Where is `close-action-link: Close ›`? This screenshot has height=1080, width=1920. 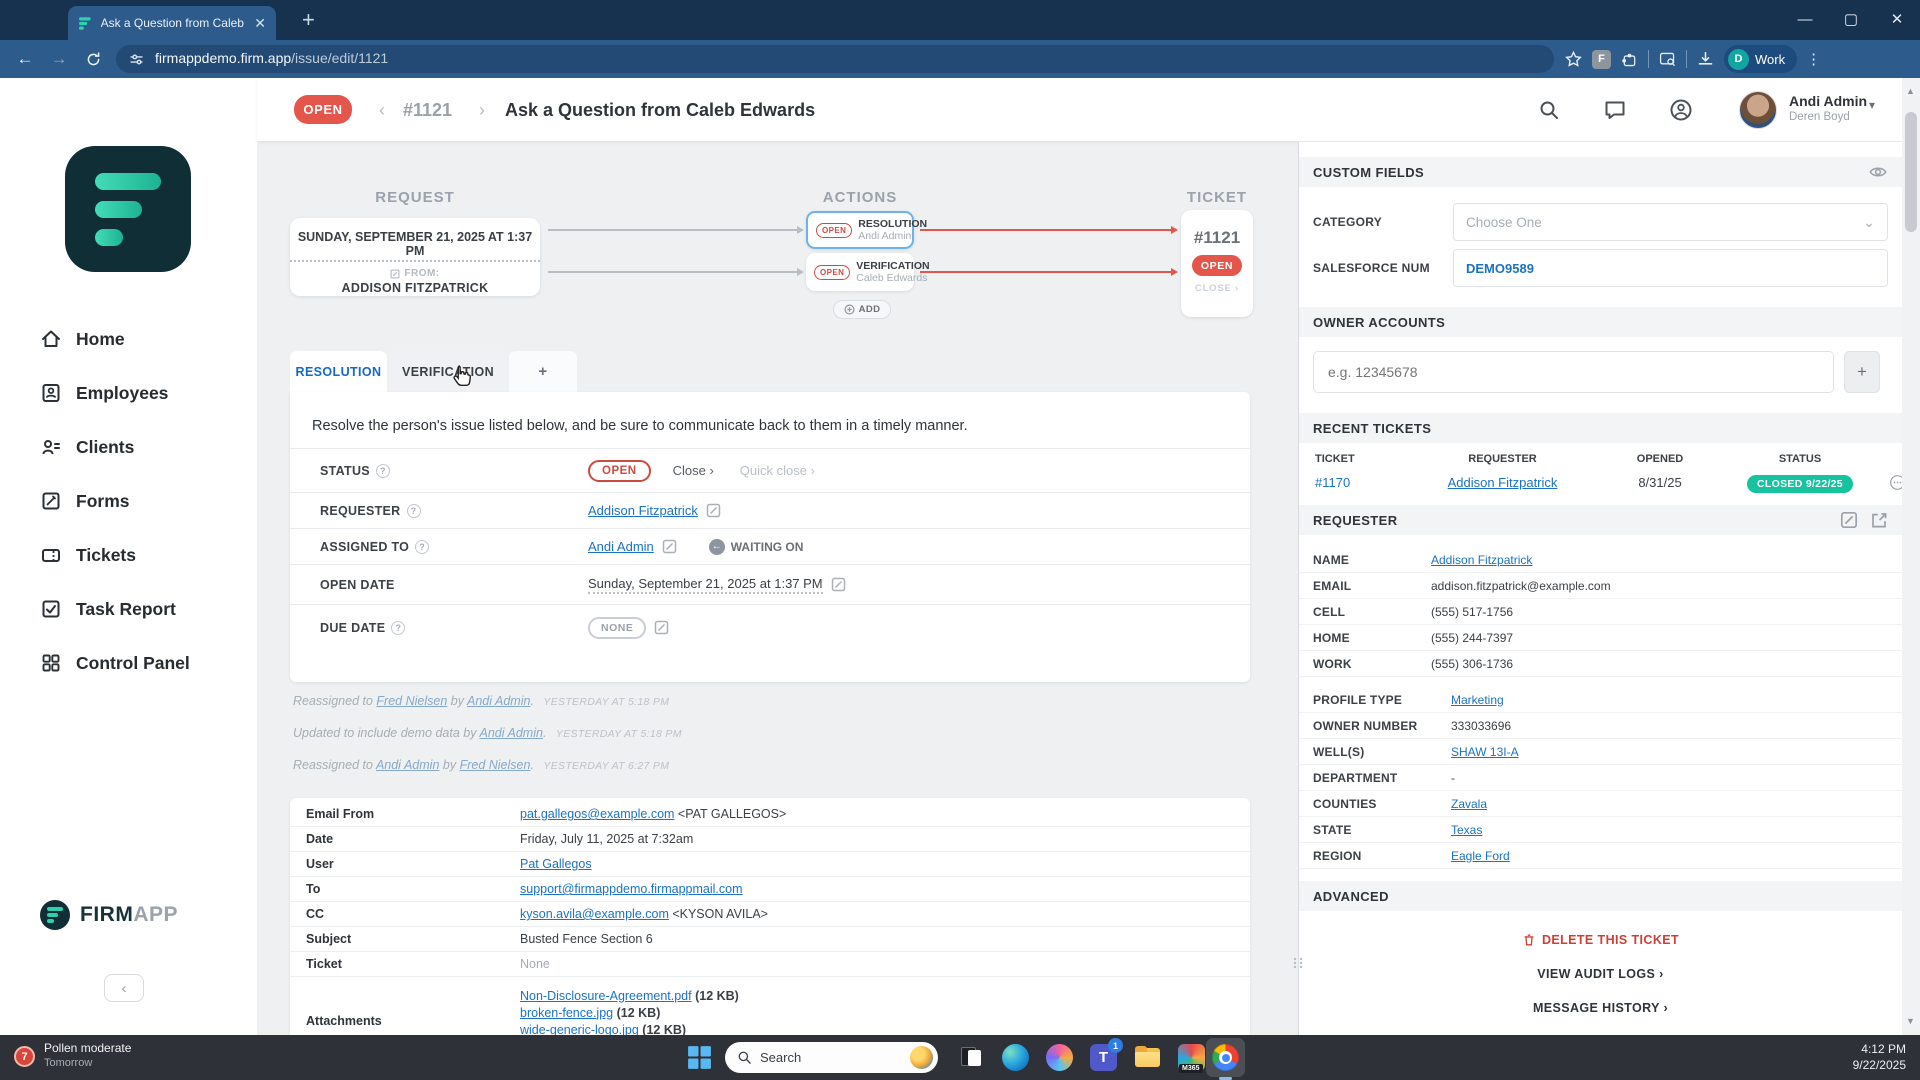
close-action-link: Close › is located at coordinates (693, 470).